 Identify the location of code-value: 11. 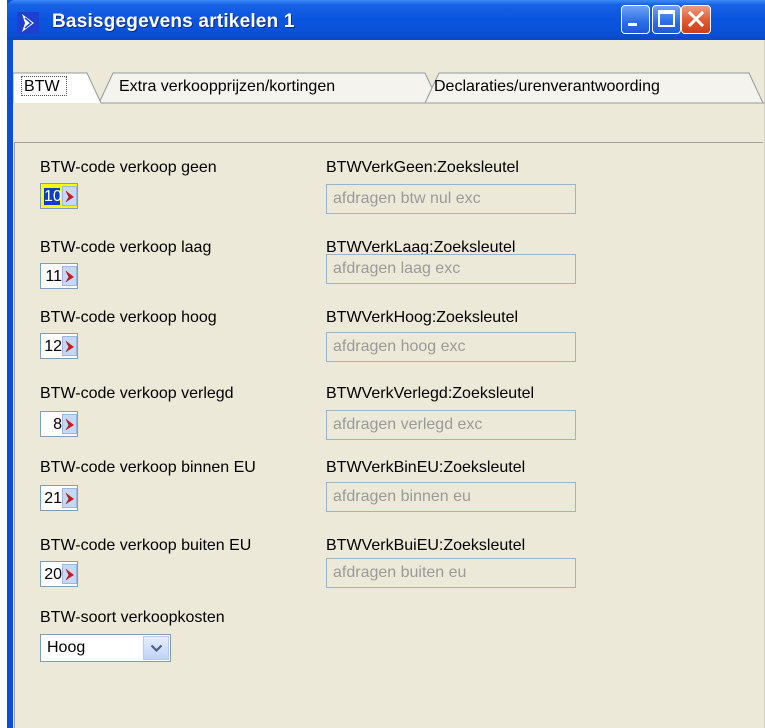
(53, 276).